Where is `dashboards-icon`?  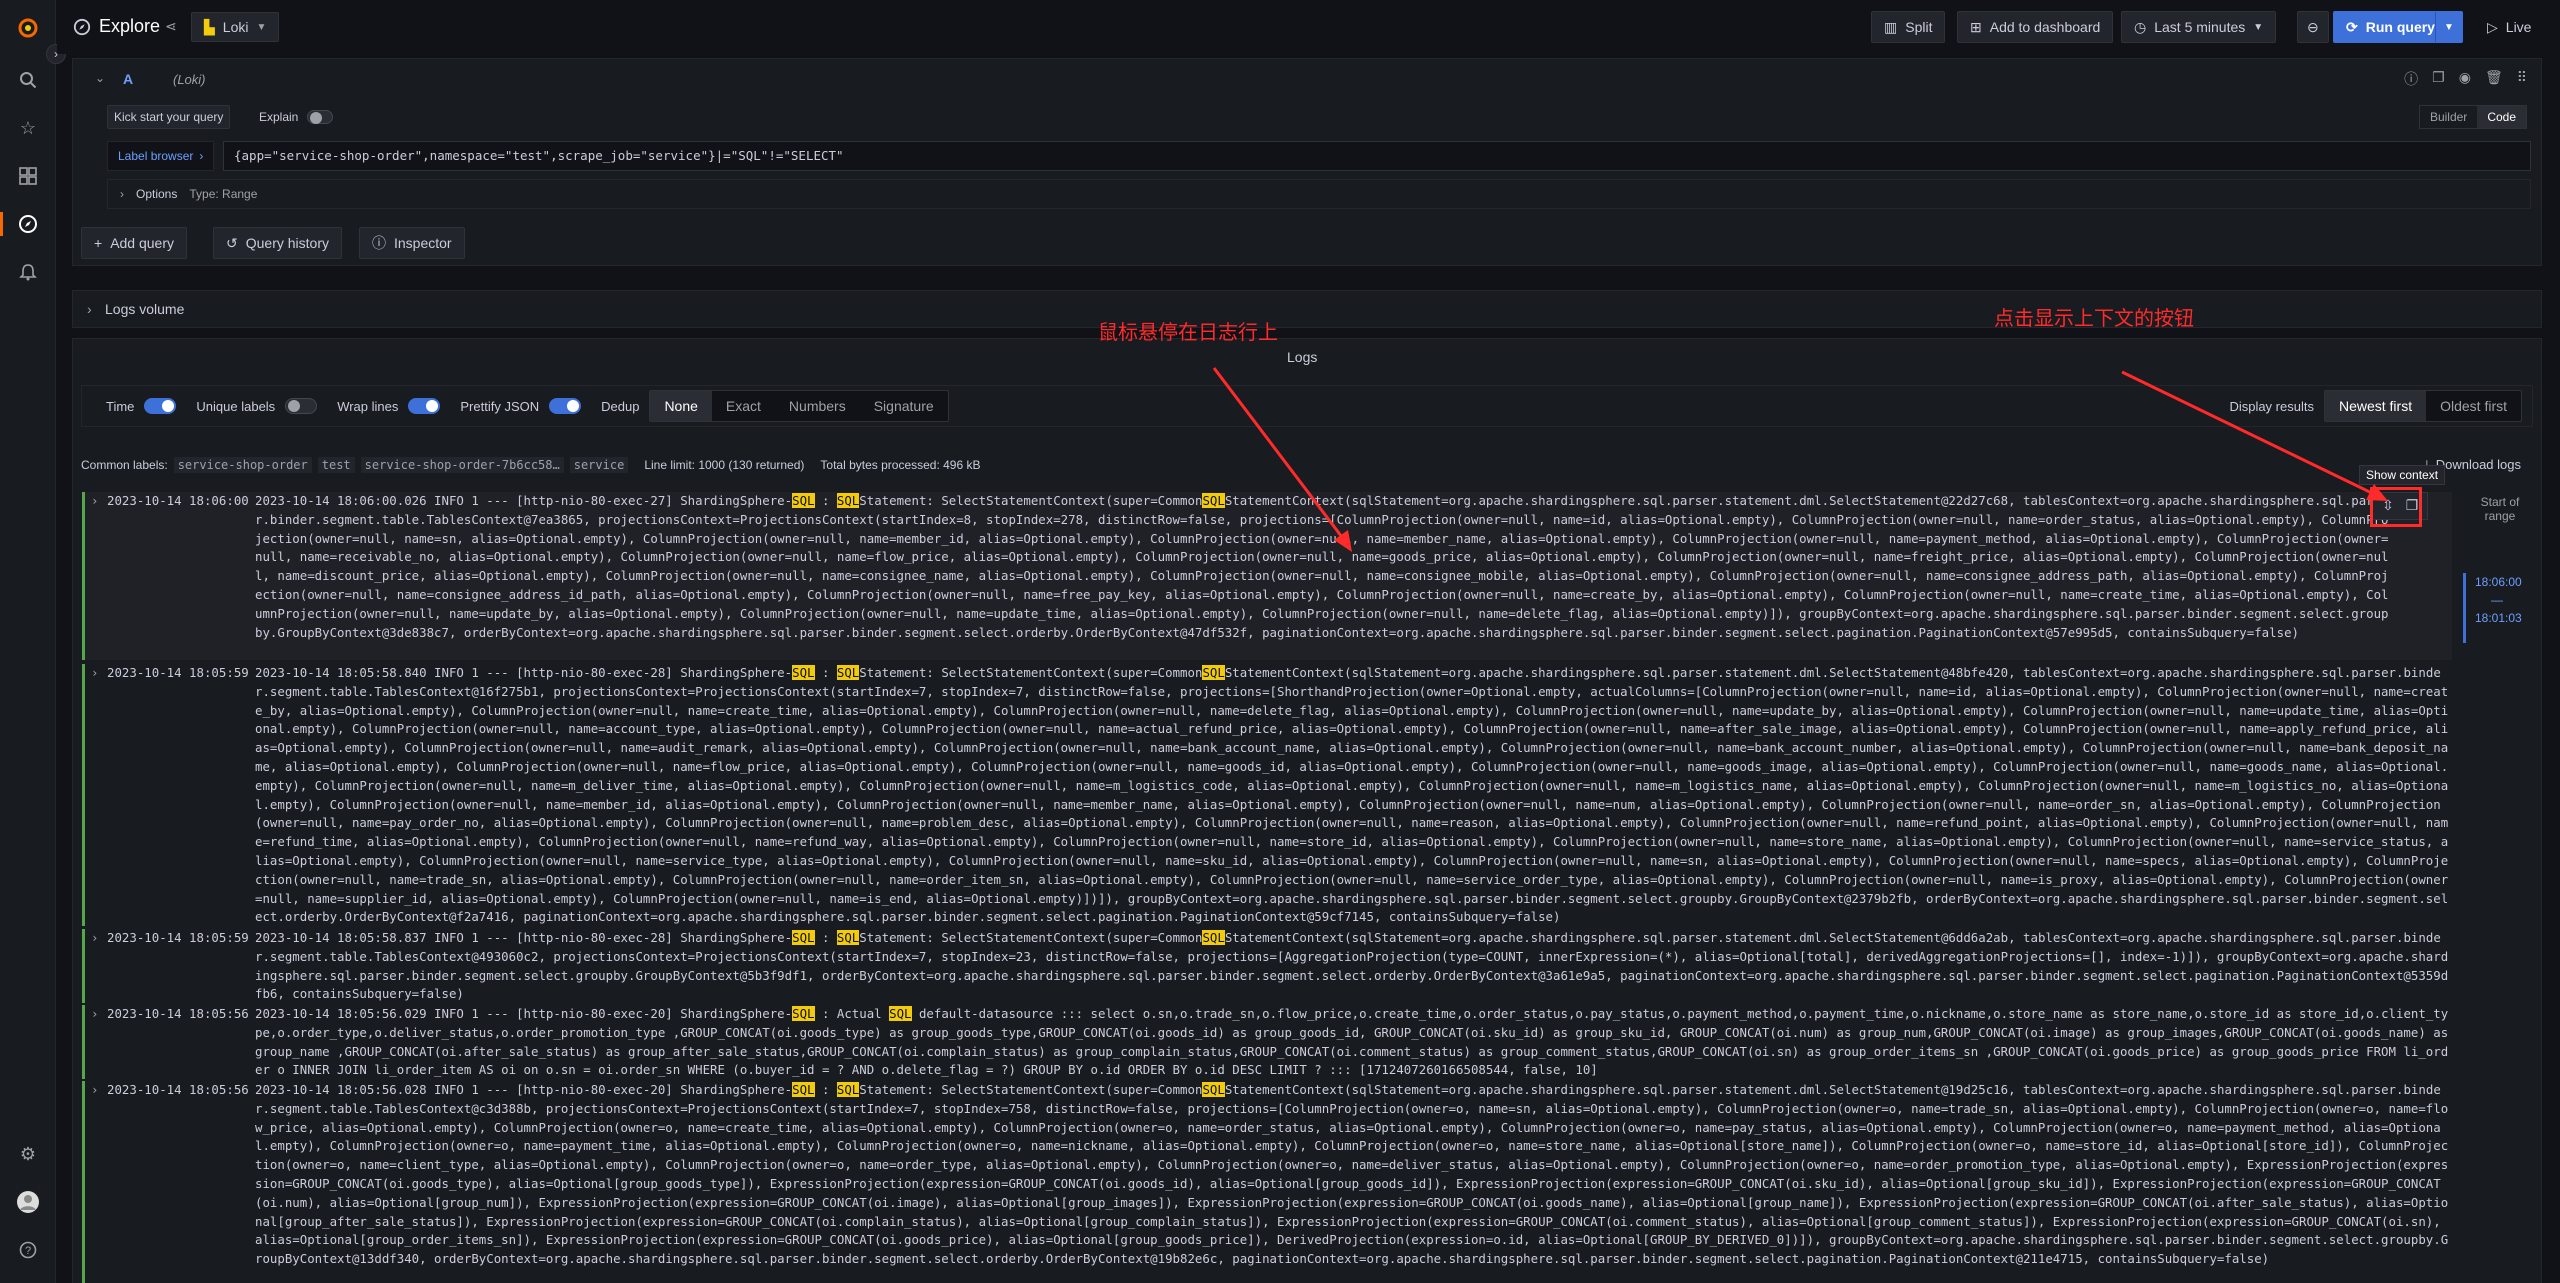 dashboards-icon is located at coordinates (28, 176).